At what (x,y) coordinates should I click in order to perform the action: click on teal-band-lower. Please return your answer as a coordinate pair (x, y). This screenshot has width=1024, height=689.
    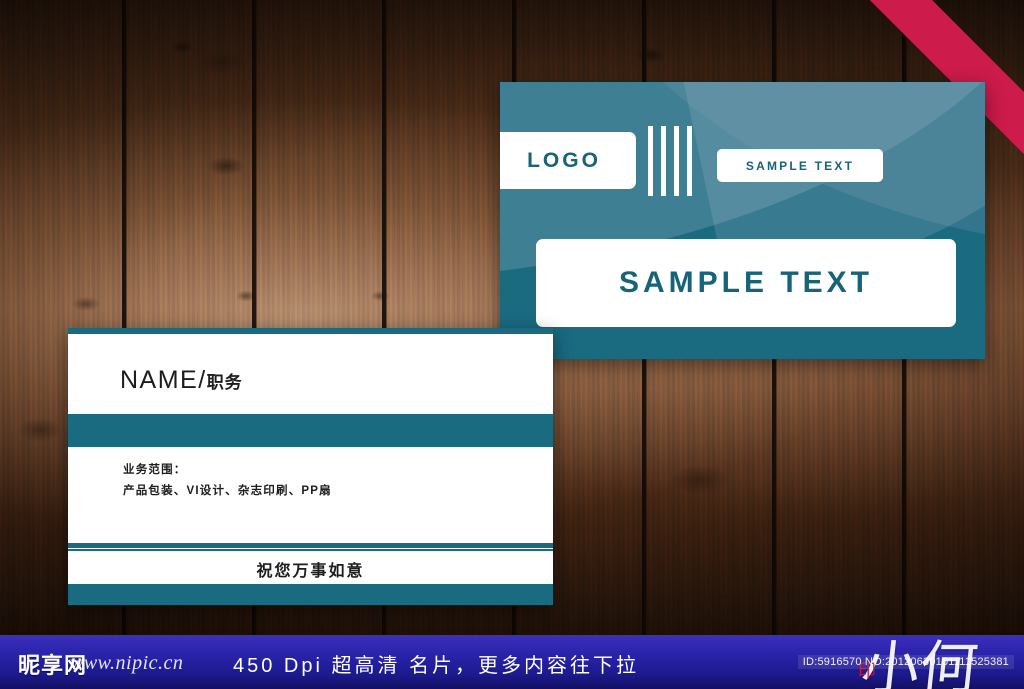
    Looking at the image, I should click on (310, 594).